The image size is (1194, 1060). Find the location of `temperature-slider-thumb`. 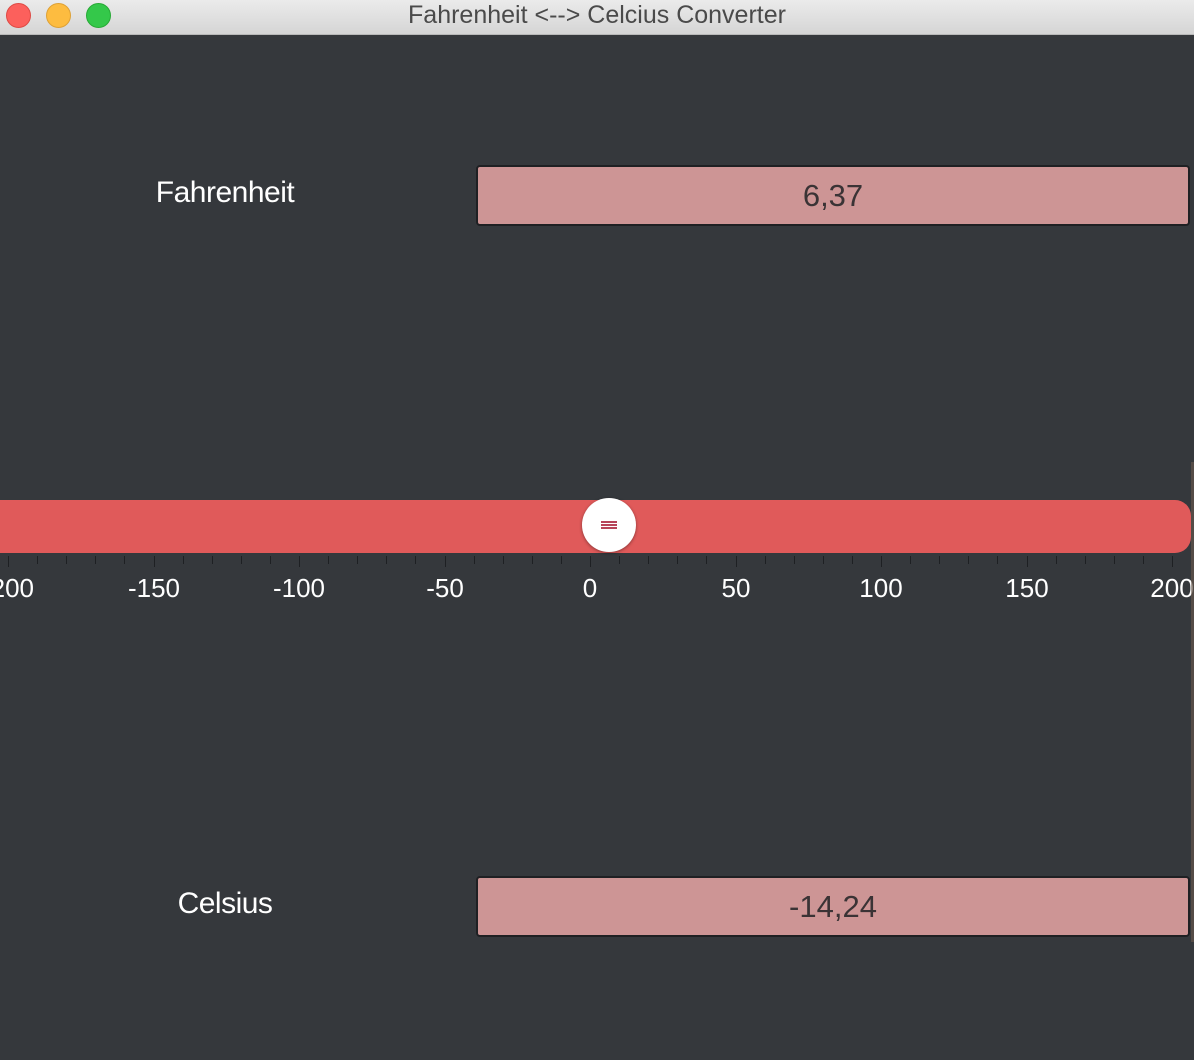

temperature-slider-thumb is located at coordinates (608, 525).